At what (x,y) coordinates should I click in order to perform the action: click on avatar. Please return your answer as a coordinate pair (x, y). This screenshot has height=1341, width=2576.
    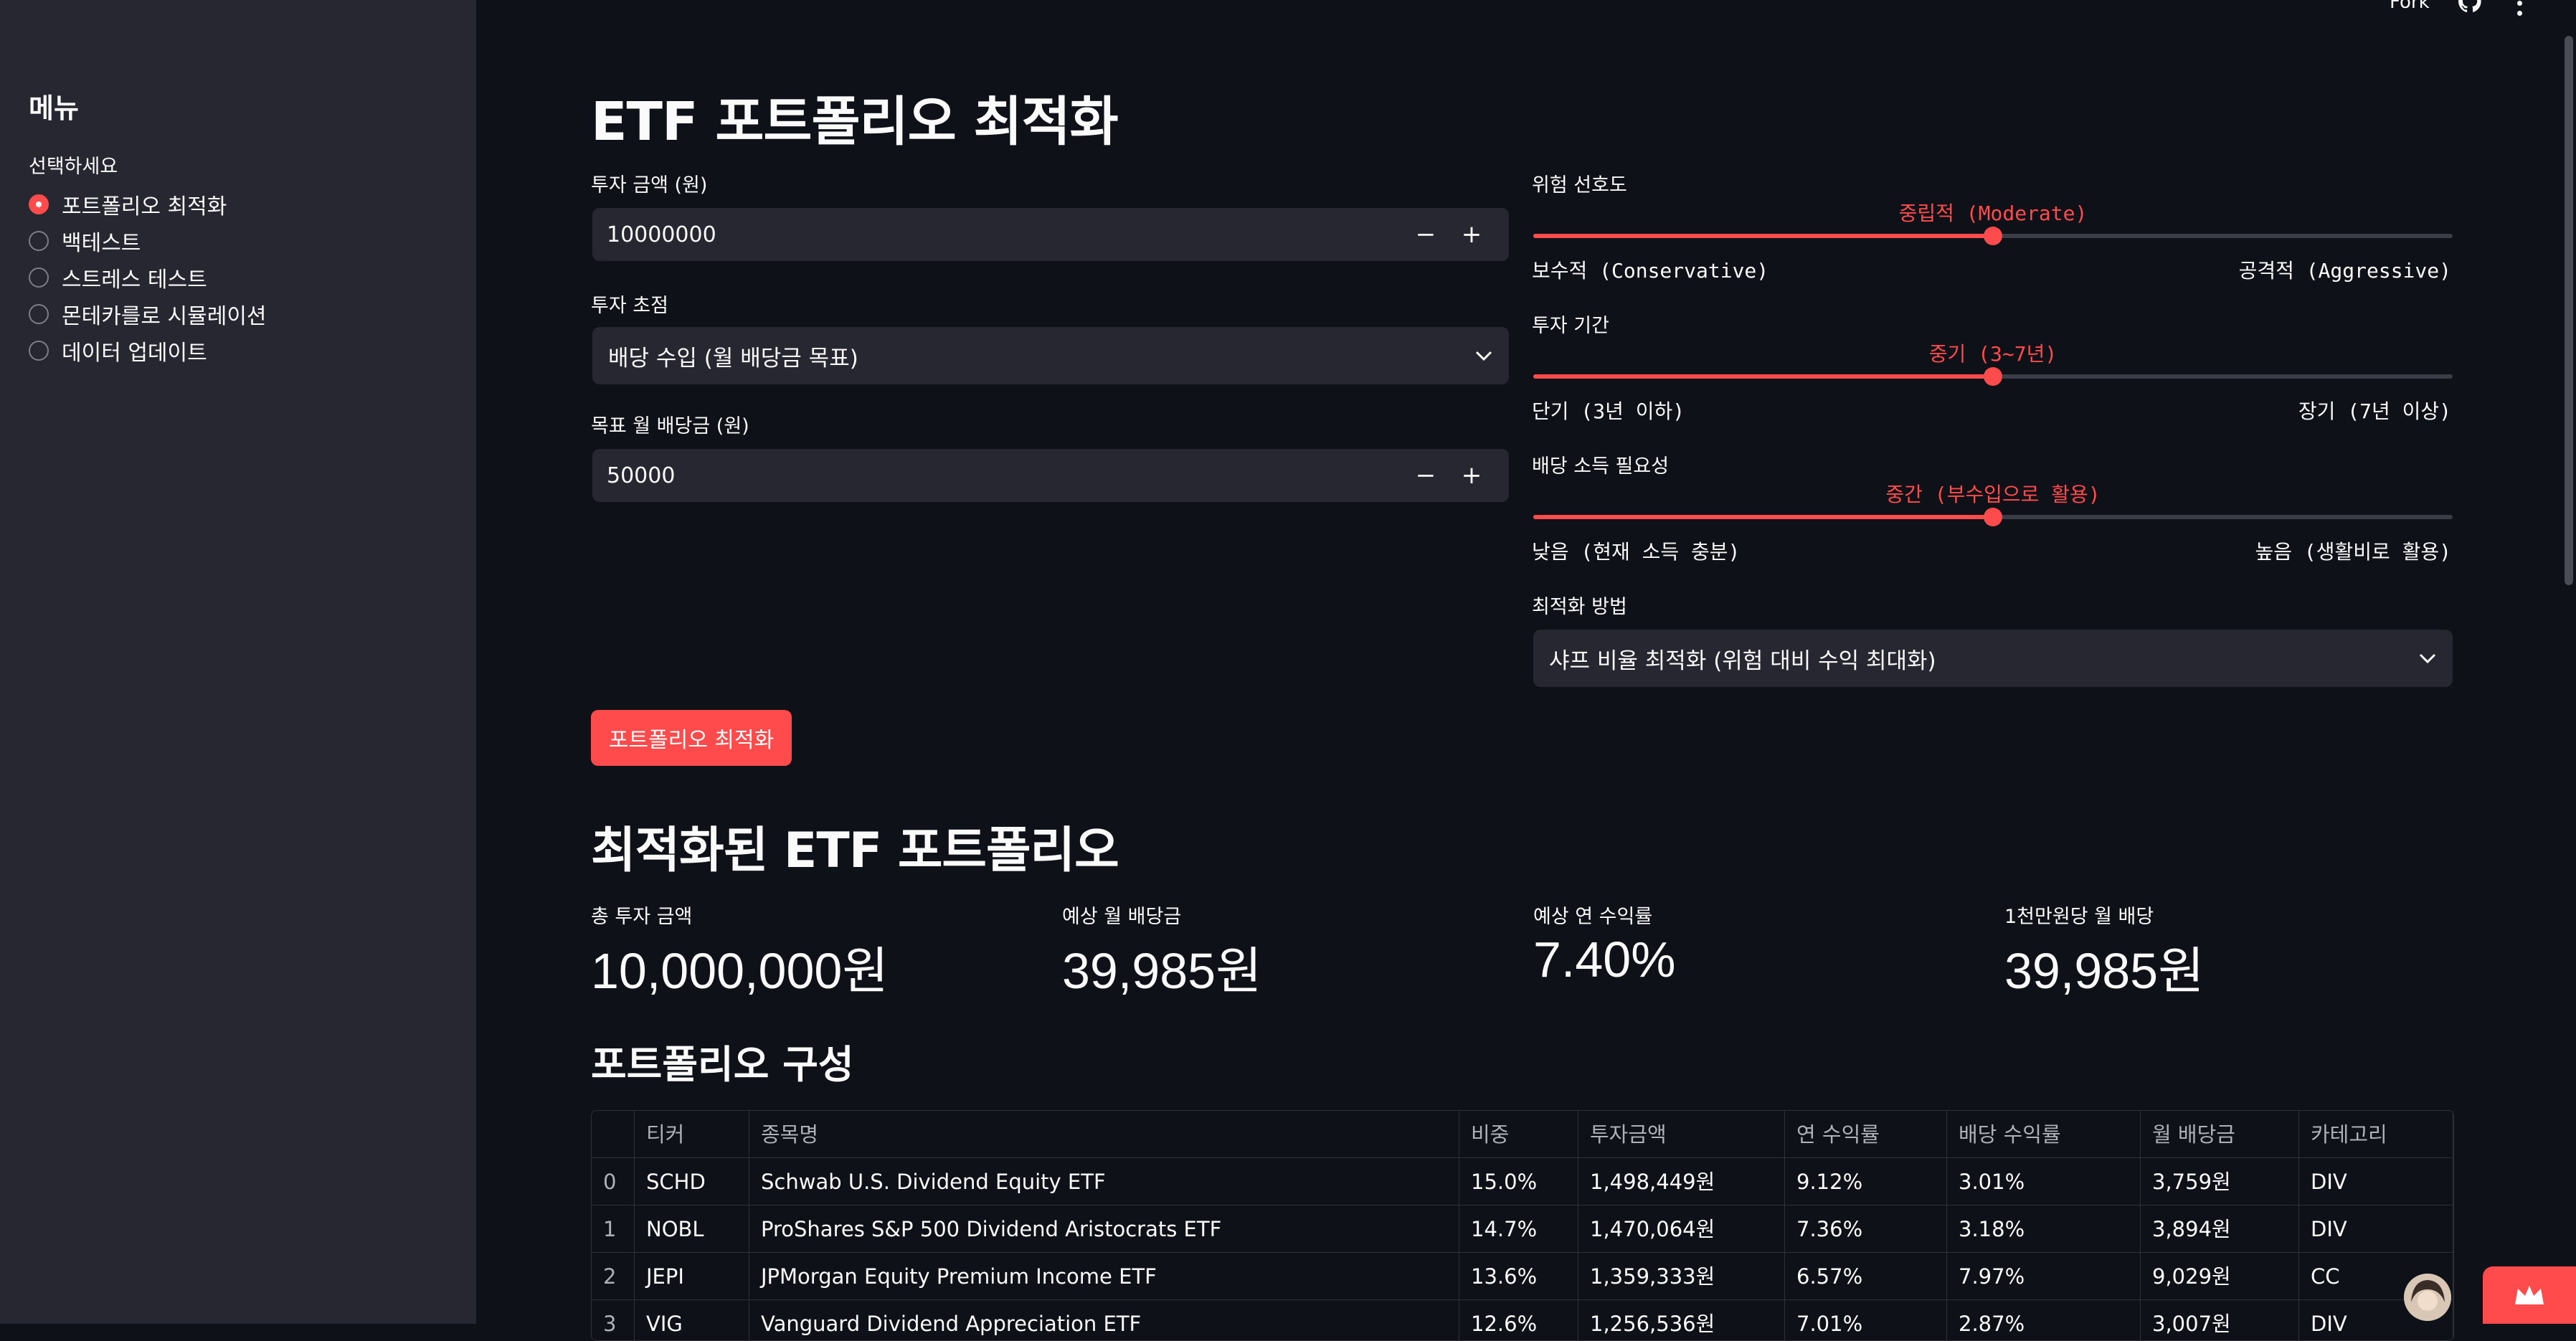
    Looking at the image, I should click on (2427, 1297).